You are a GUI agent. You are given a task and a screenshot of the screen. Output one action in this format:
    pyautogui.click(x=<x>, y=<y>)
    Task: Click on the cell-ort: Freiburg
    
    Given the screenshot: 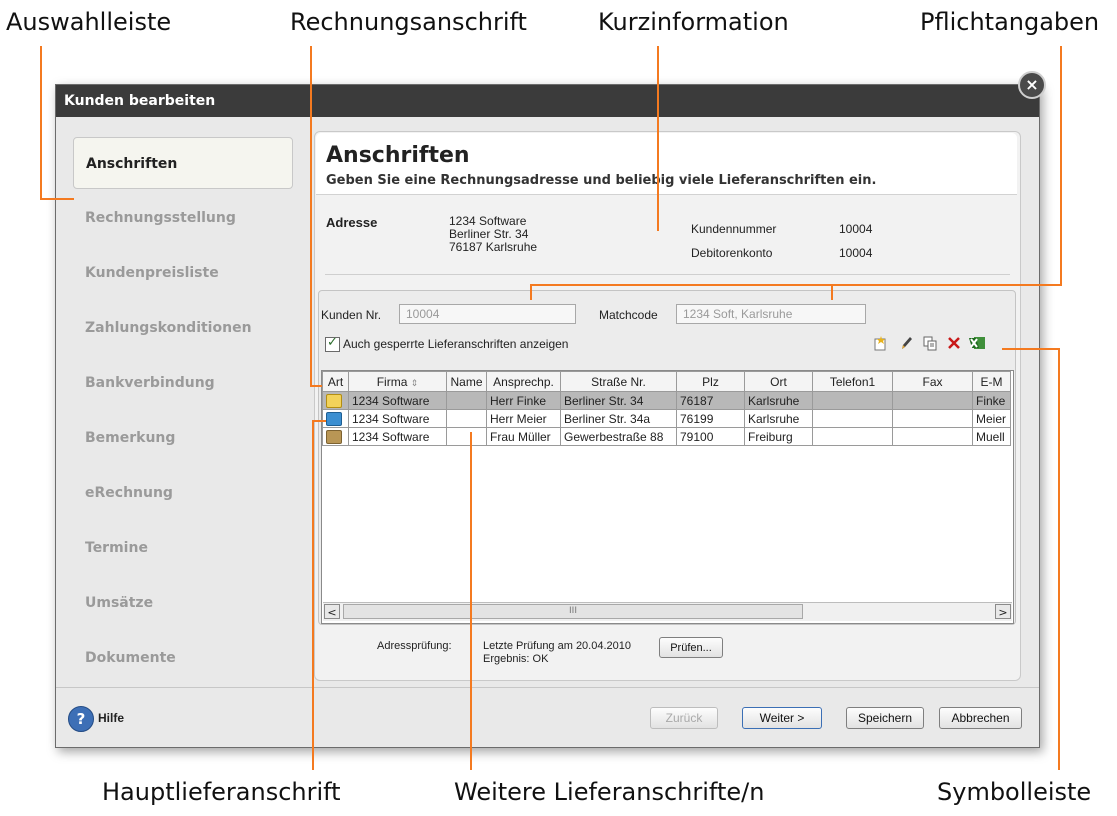 What is the action you would take?
    pyautogui.click(x=778, y=436)
    